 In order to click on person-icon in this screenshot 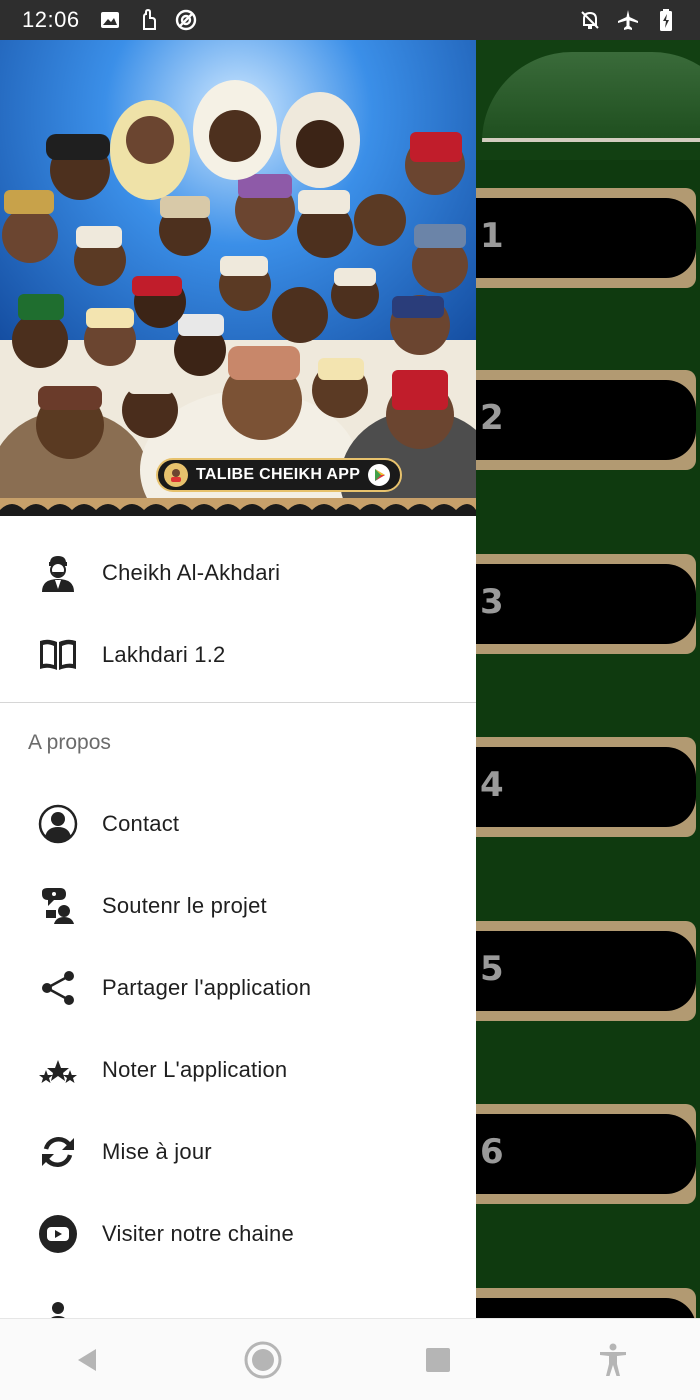, I will do `click(58, 1306)`.